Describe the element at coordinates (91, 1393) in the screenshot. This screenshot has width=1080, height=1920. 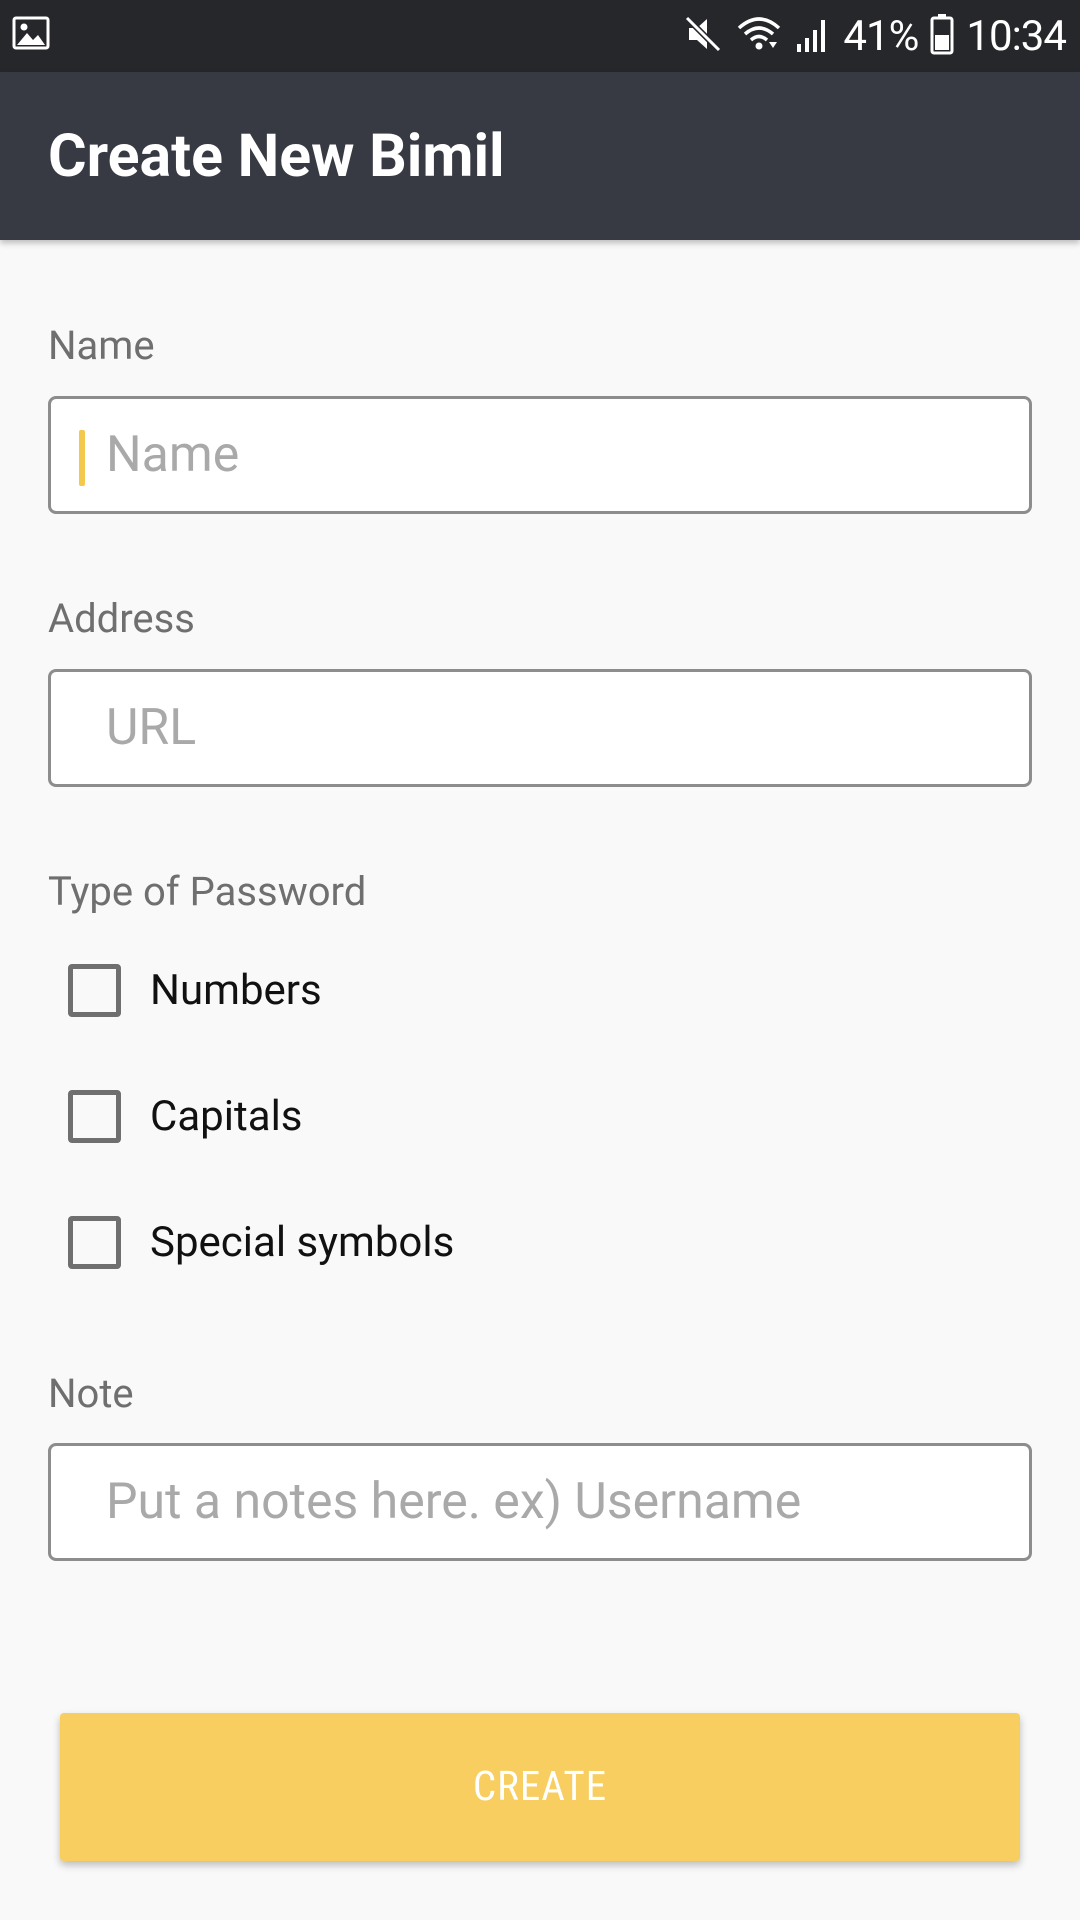
I see `note-label: Note` at that location.